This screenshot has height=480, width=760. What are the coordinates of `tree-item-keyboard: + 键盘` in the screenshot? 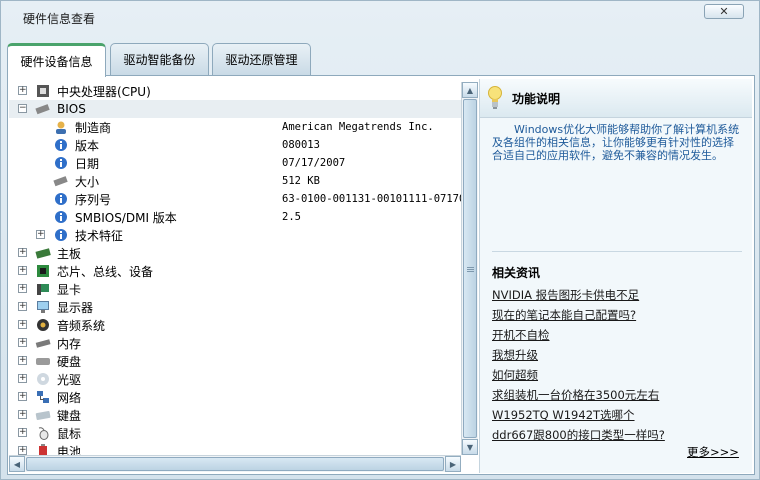 It's located at (235, 415).